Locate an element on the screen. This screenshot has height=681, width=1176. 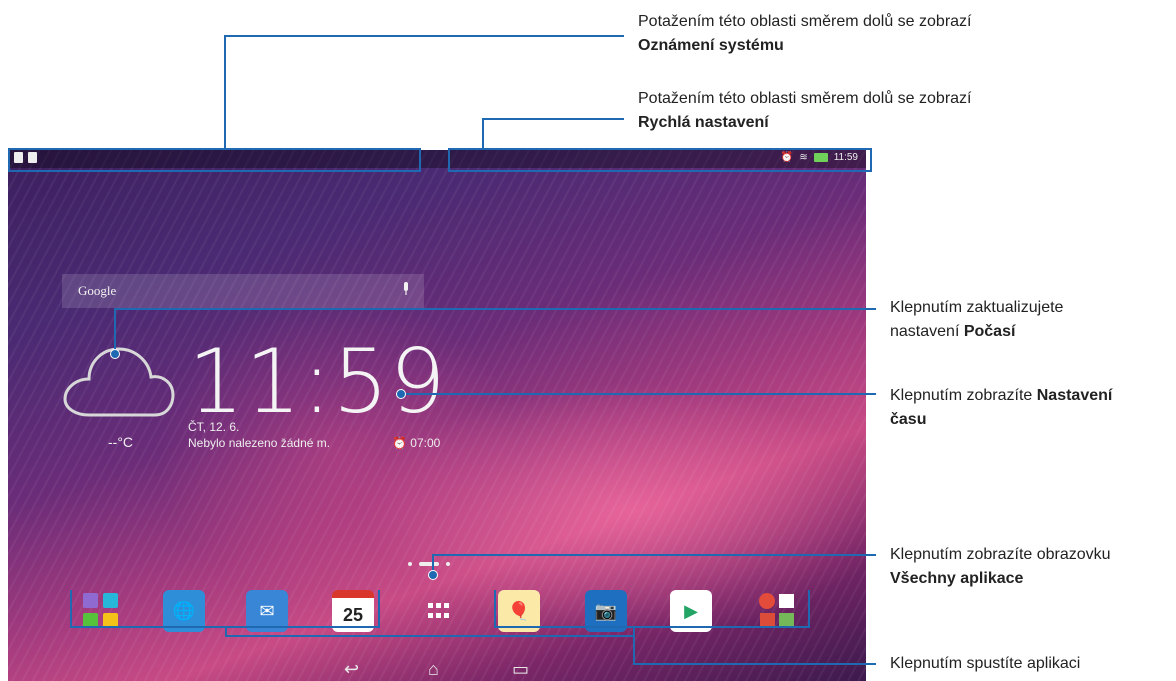
clock-time: 11:59 is located at coordinates (317, 382).